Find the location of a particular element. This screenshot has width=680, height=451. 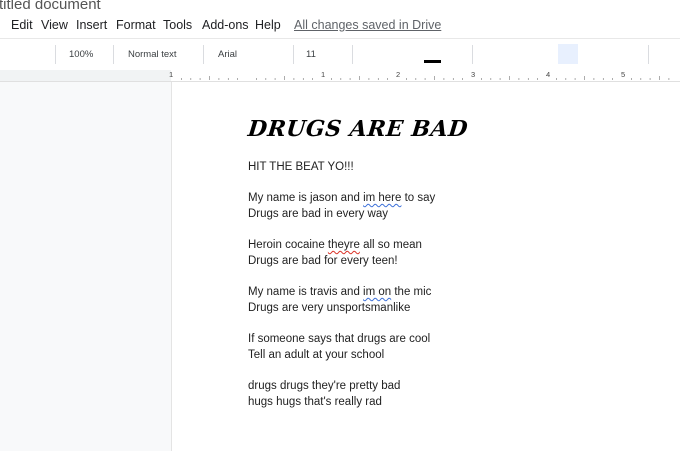

menu-tools: Tools is located at coordinates (177, 25).